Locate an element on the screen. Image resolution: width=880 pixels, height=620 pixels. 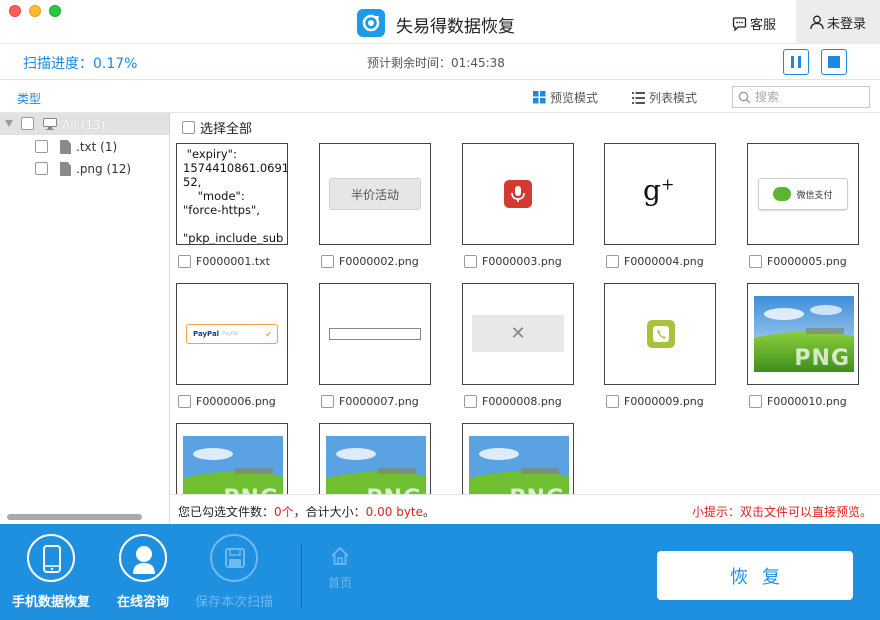
login-label: 未登录 is located at coordinates (846, 24).